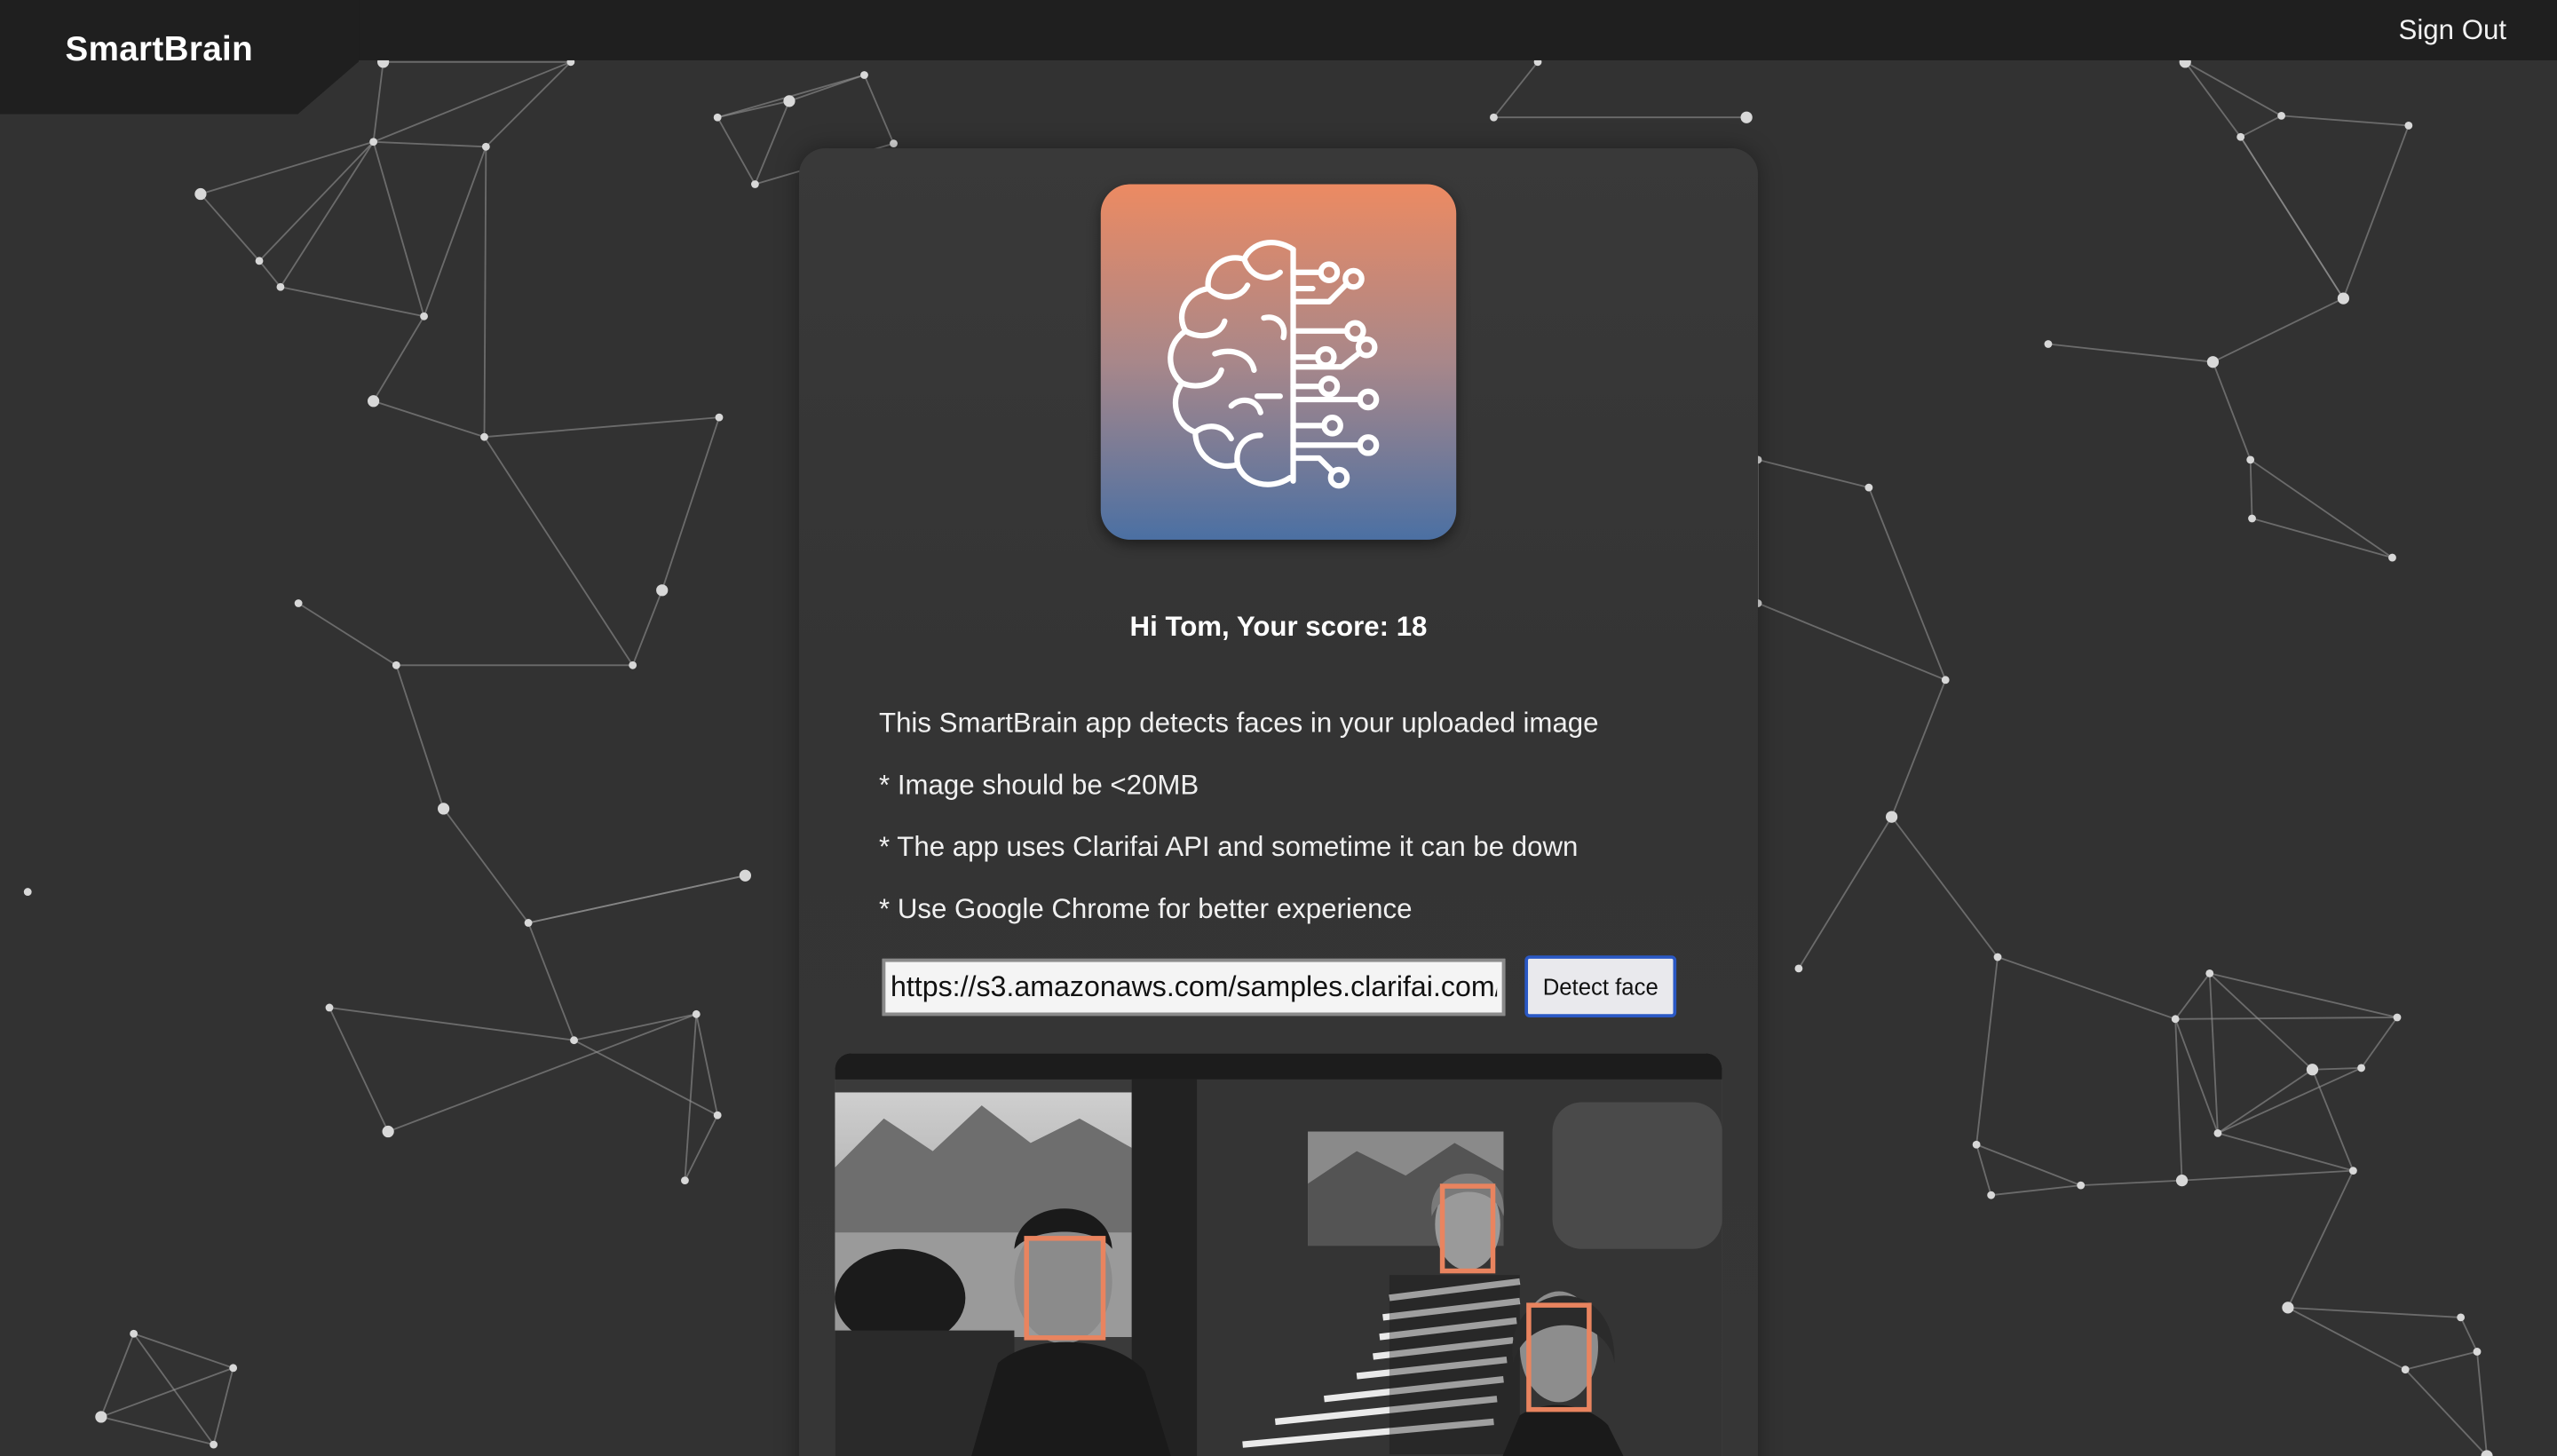 This screenshot has width=2557, height=1456. I want to click on detect-face-button: Detect face, so click(1600, 986).